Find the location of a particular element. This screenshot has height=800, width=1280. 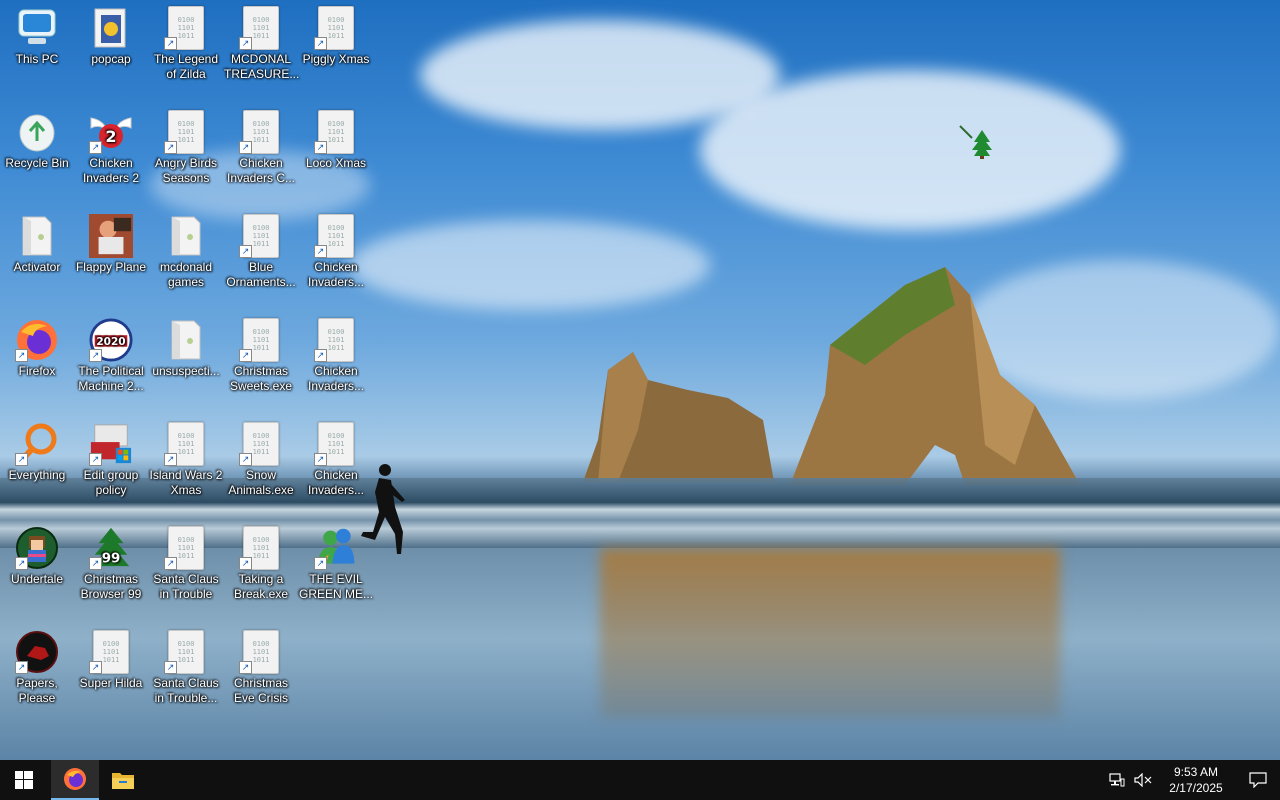

desktop-icon-undertale: ↗ Undertale is located at coordinates (37, 553).